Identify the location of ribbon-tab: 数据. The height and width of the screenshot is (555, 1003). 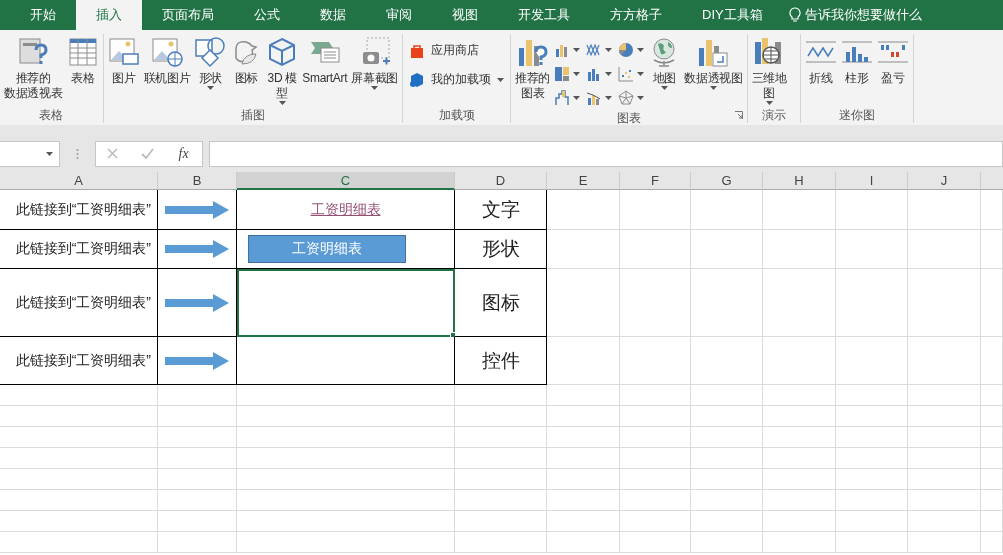
(333, 15).